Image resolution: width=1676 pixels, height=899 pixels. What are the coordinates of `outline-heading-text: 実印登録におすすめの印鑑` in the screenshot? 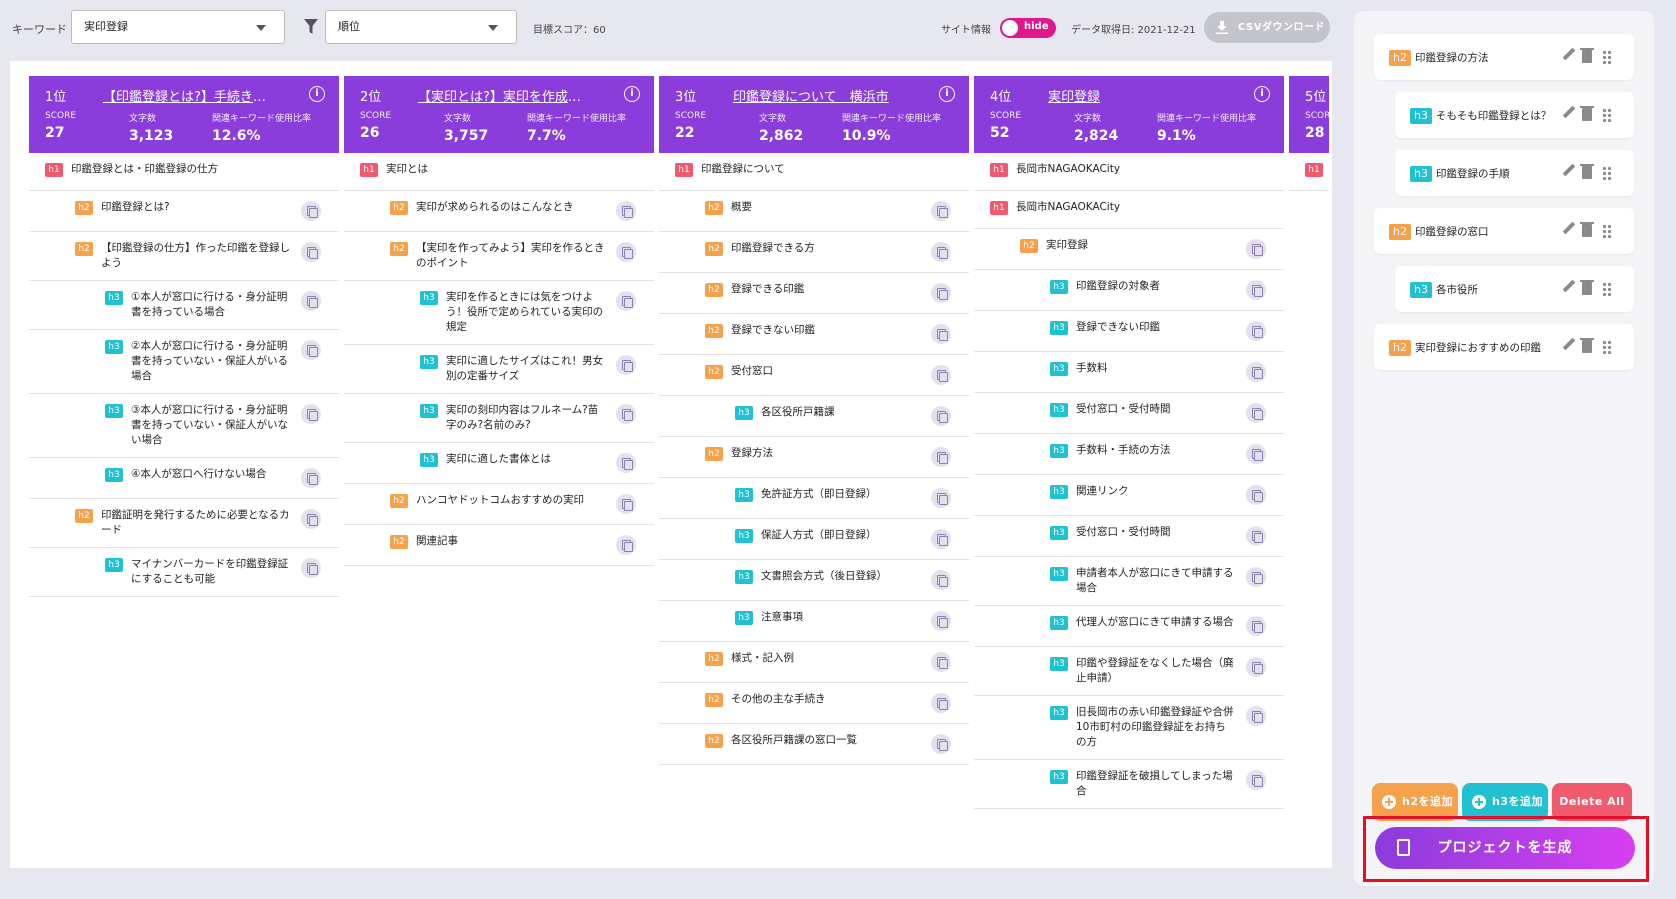 It's located at (1478, 348).